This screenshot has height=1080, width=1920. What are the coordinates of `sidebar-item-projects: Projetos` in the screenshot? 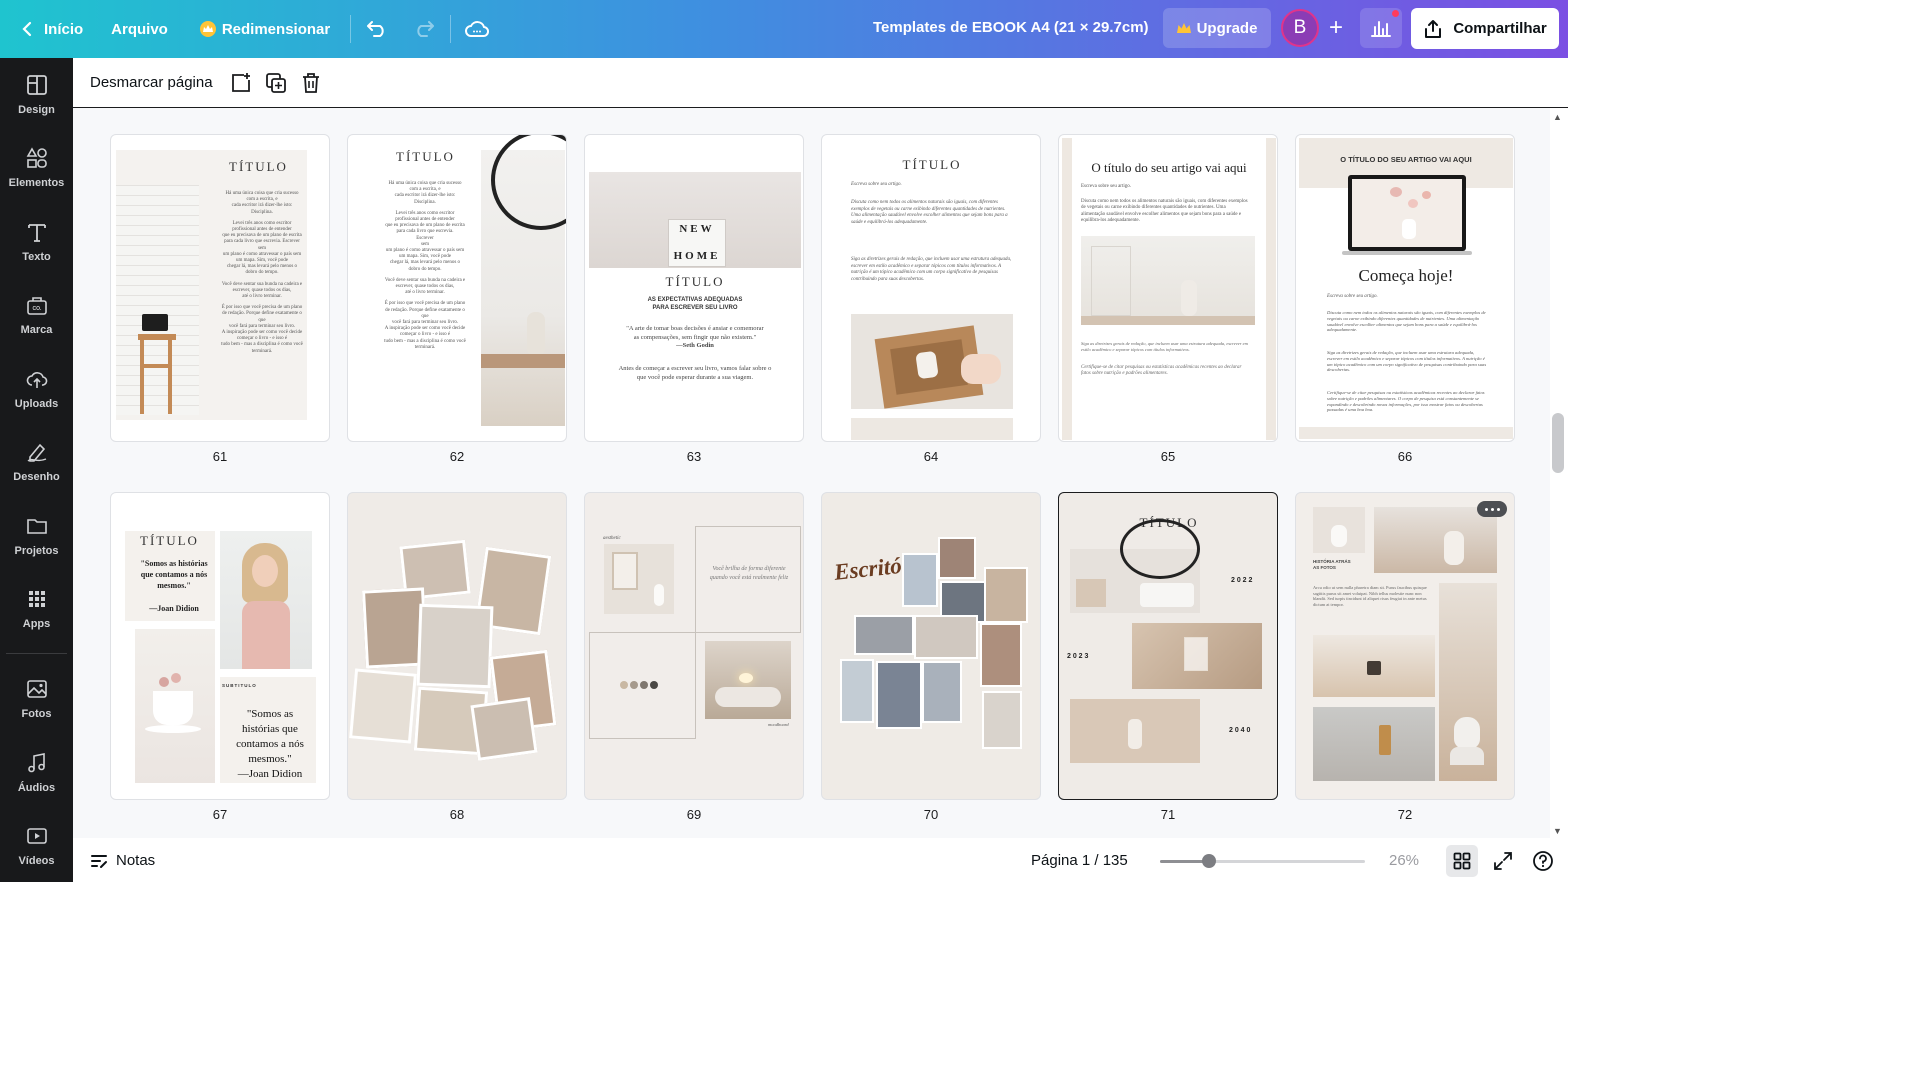 It's located at (36, 536).